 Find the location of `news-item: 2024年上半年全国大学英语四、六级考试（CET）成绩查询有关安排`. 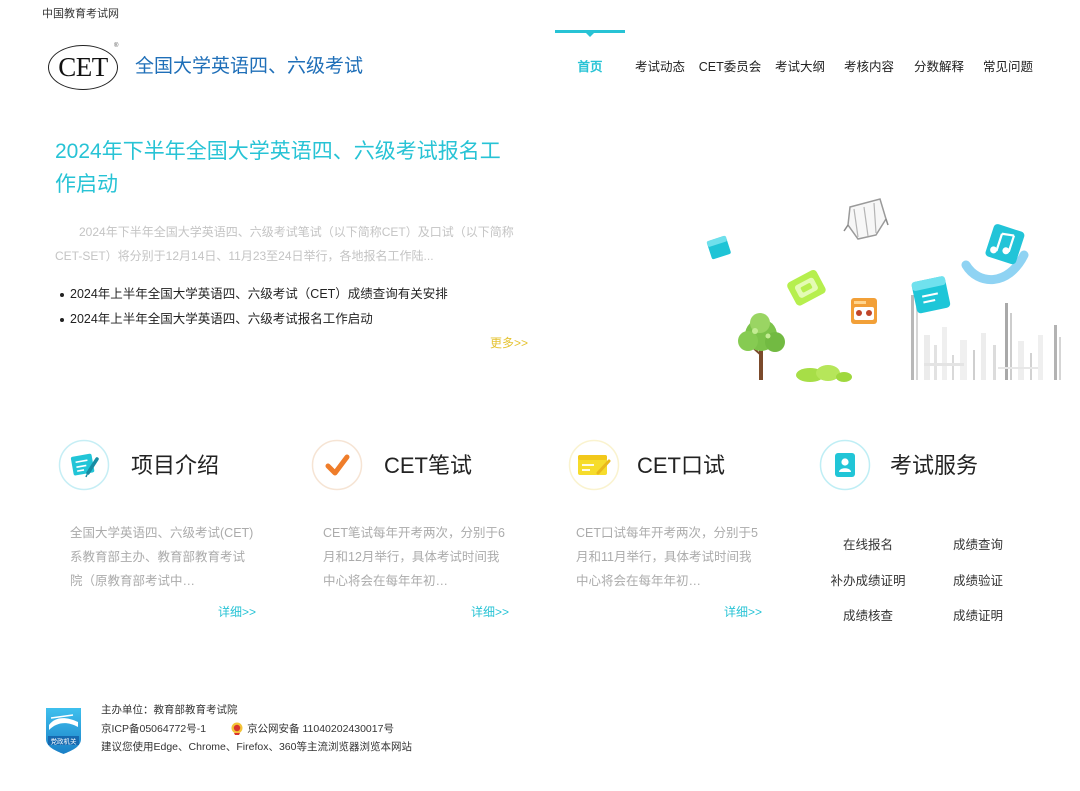

news-item: 2024年上半年全国大学英语四、六级考试（CET）成绩查询有关安排 is located at coordinates (293, 294).